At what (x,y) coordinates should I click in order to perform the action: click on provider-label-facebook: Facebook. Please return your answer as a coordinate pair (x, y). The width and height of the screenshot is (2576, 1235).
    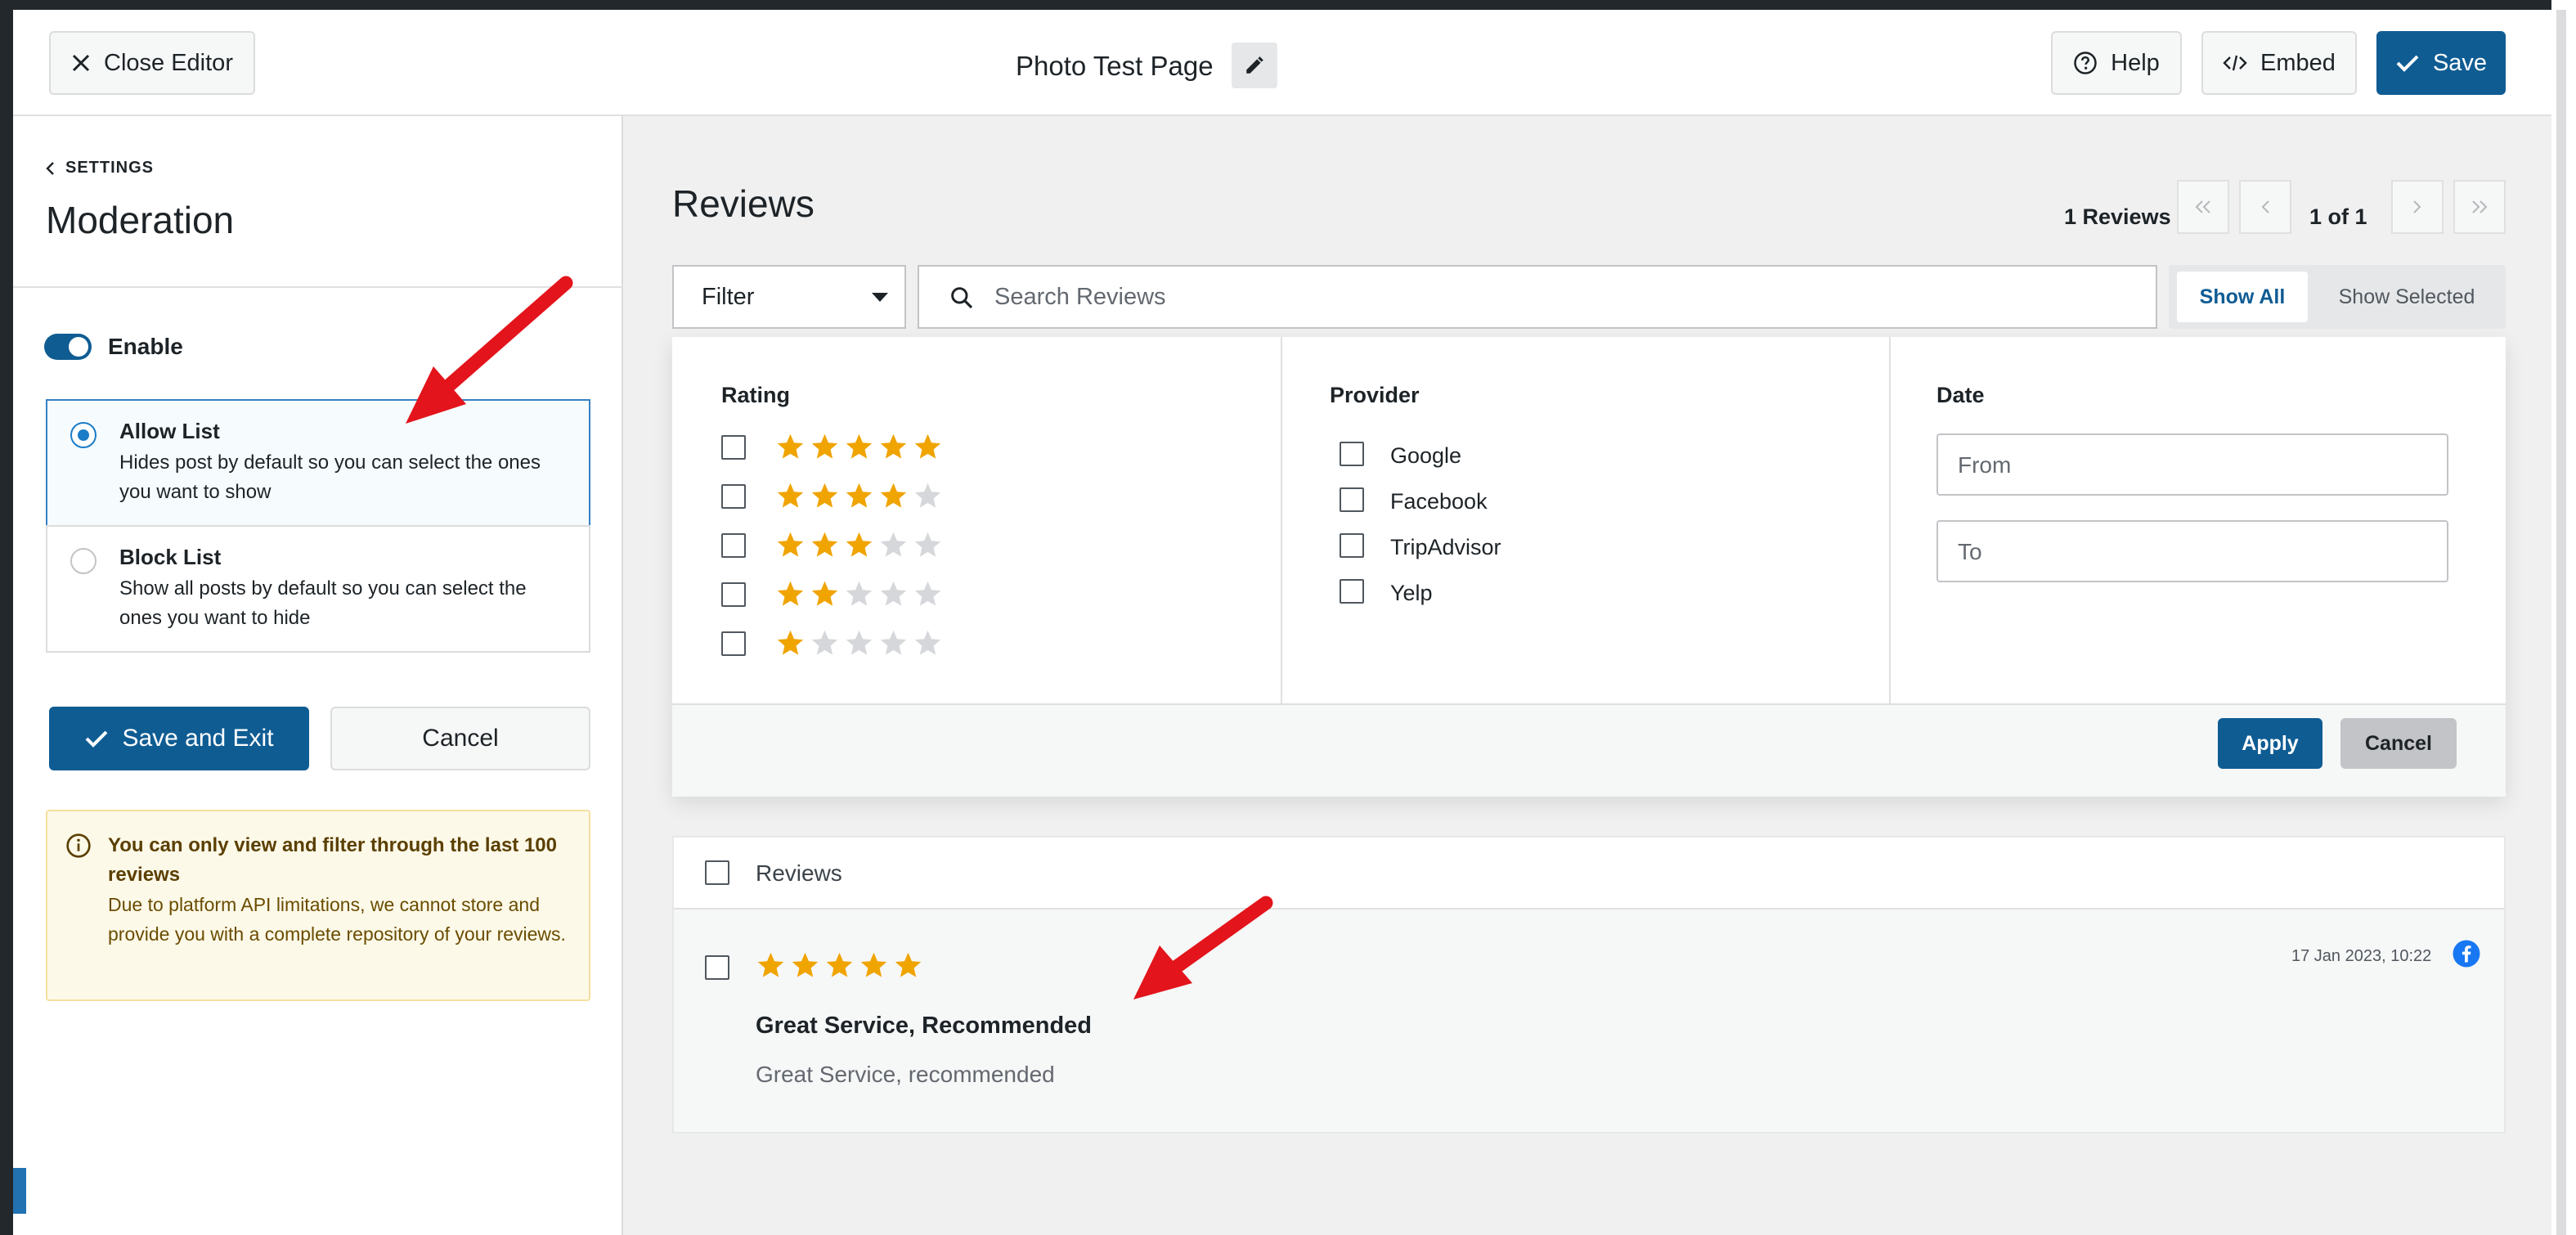
    Looking at the image, I should click on (1439, 501).